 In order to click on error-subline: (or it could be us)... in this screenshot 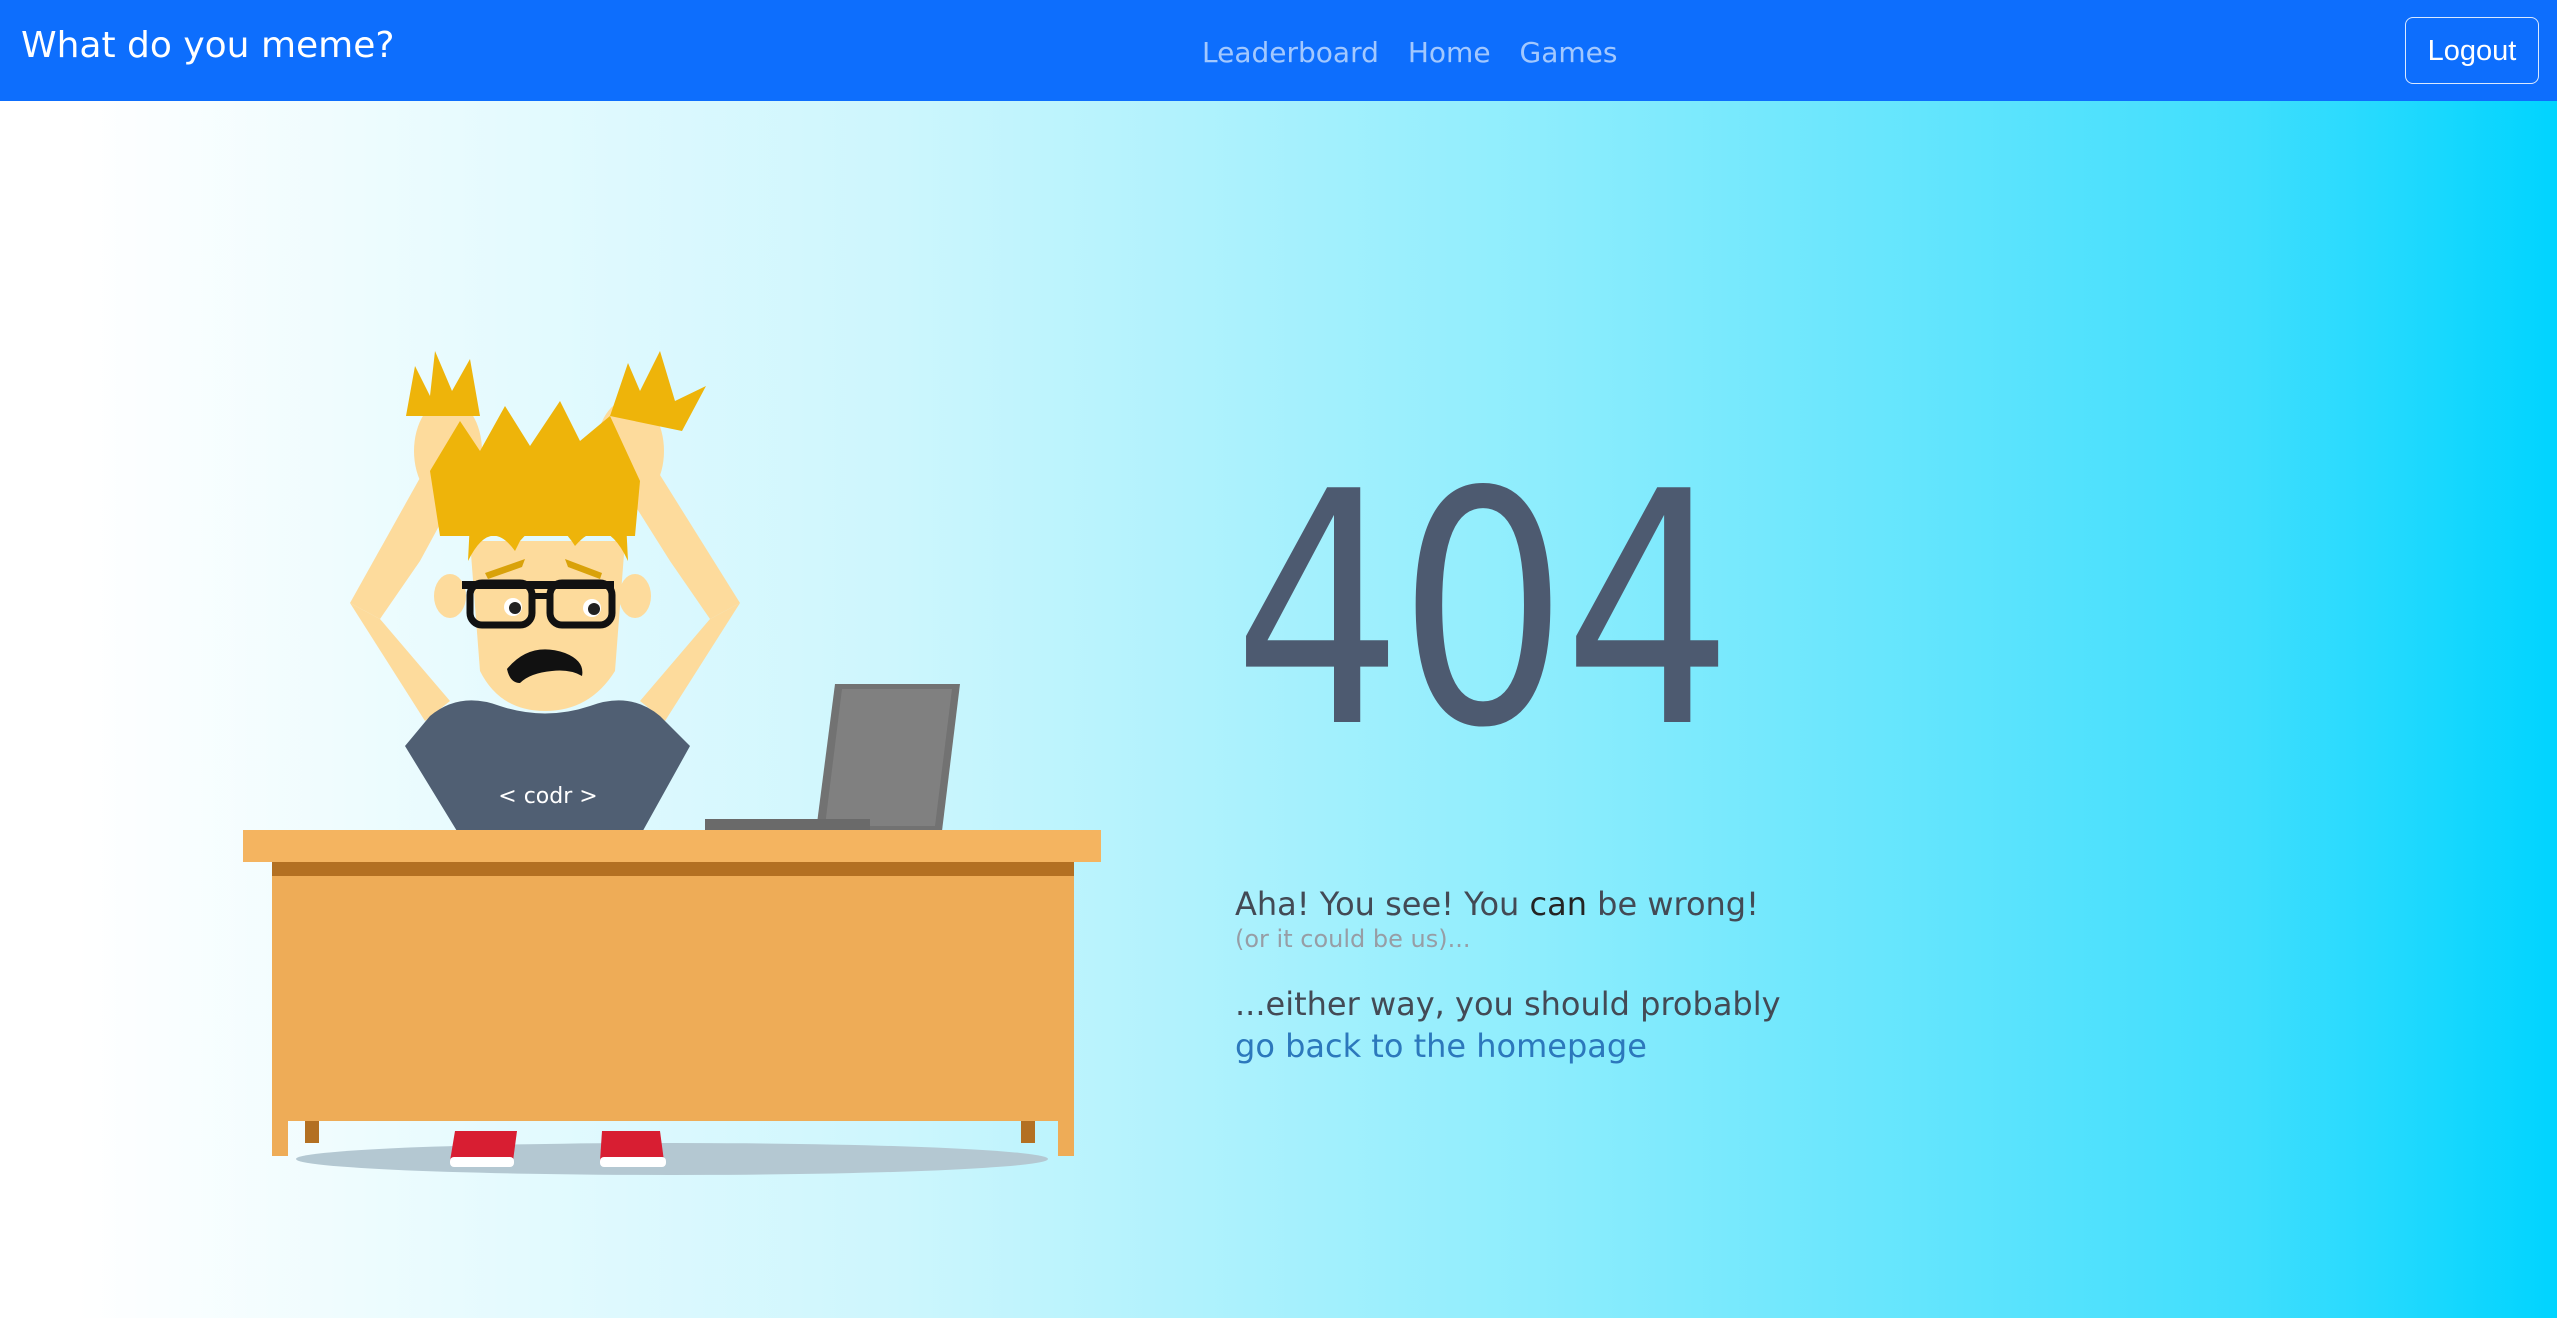, I will do `click(1353, 939)`.